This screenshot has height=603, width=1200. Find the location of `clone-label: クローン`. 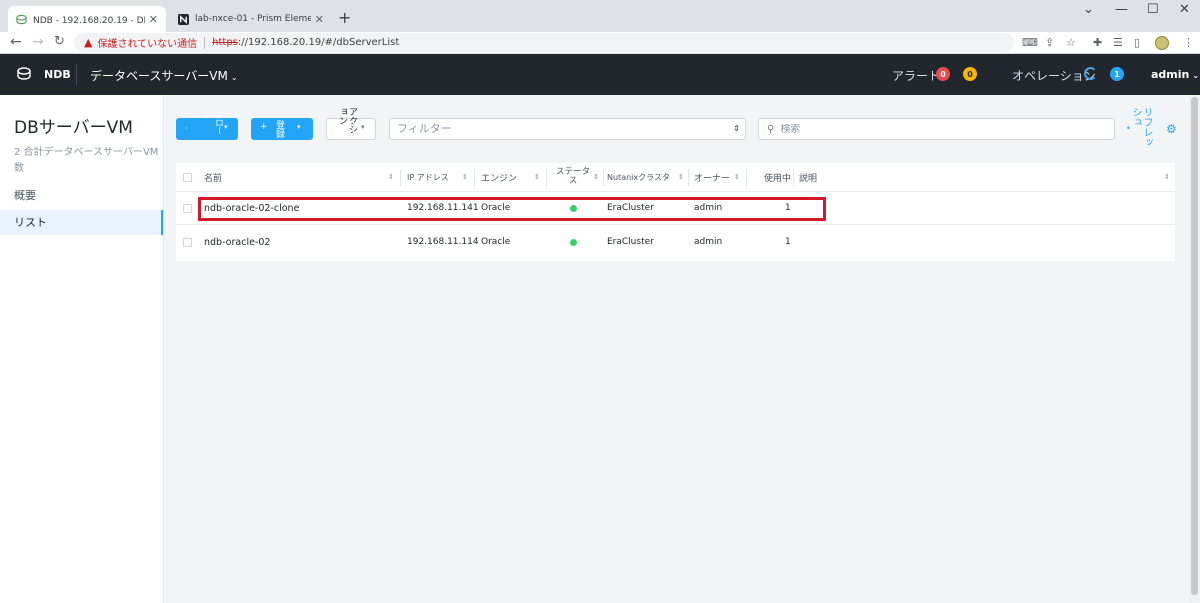

clone-label: クローン is located at coordinates (211, 122).